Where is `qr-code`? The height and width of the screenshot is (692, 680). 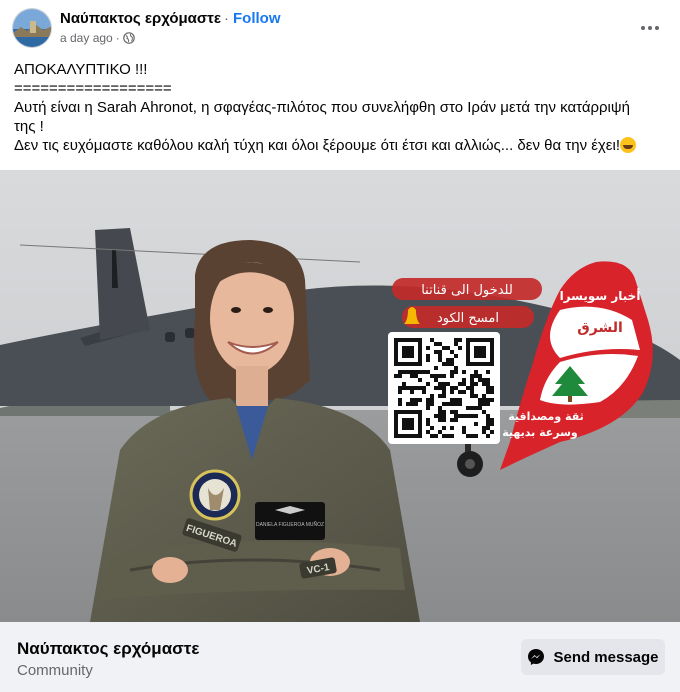
qr-code is located at coordinates (444, 388).